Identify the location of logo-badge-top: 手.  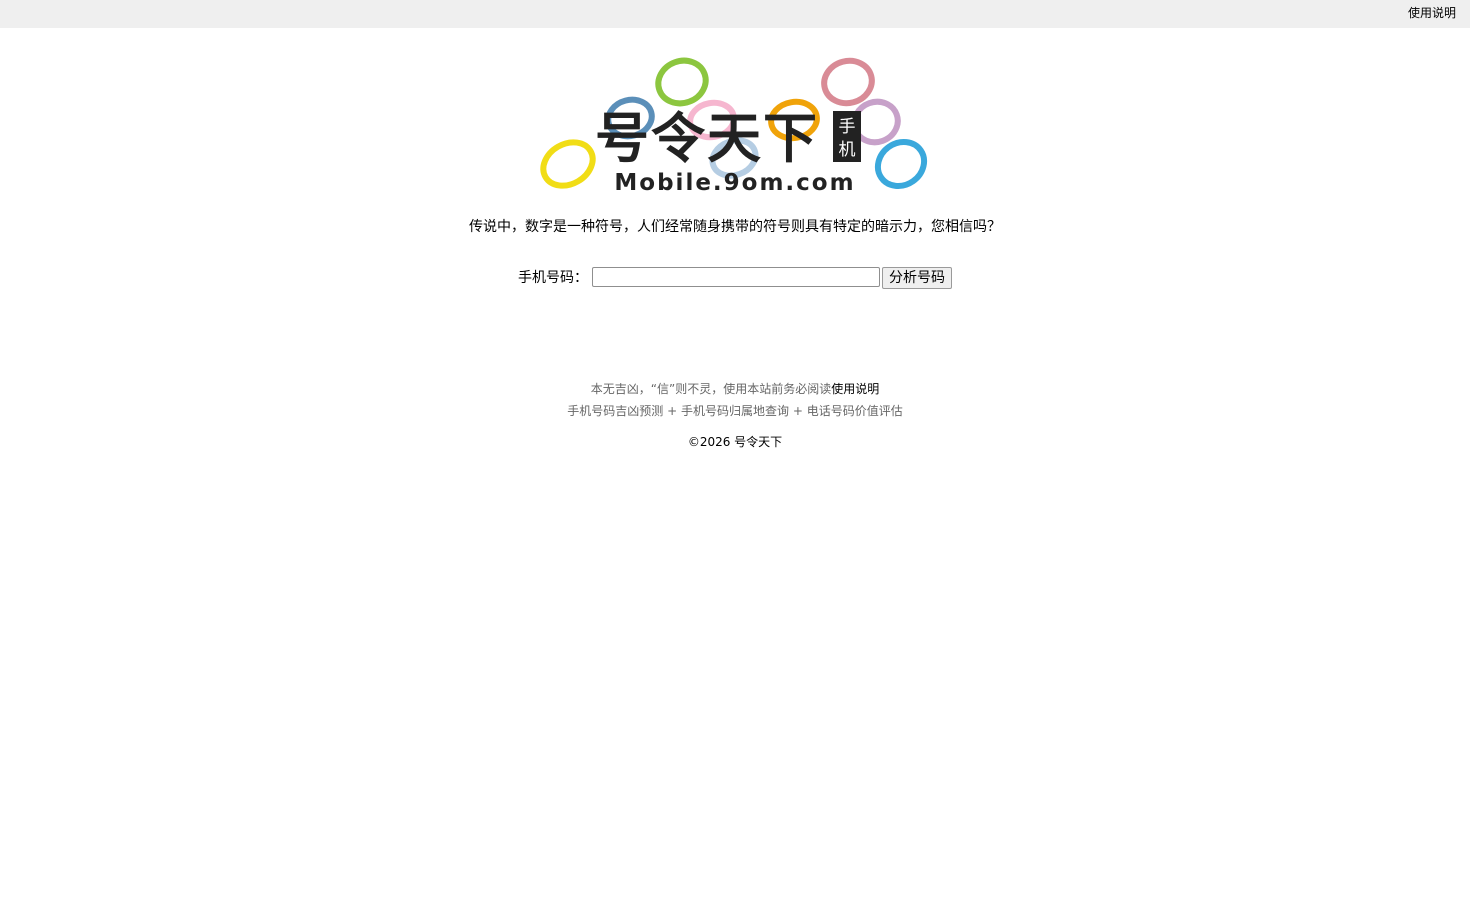
(847, 127).